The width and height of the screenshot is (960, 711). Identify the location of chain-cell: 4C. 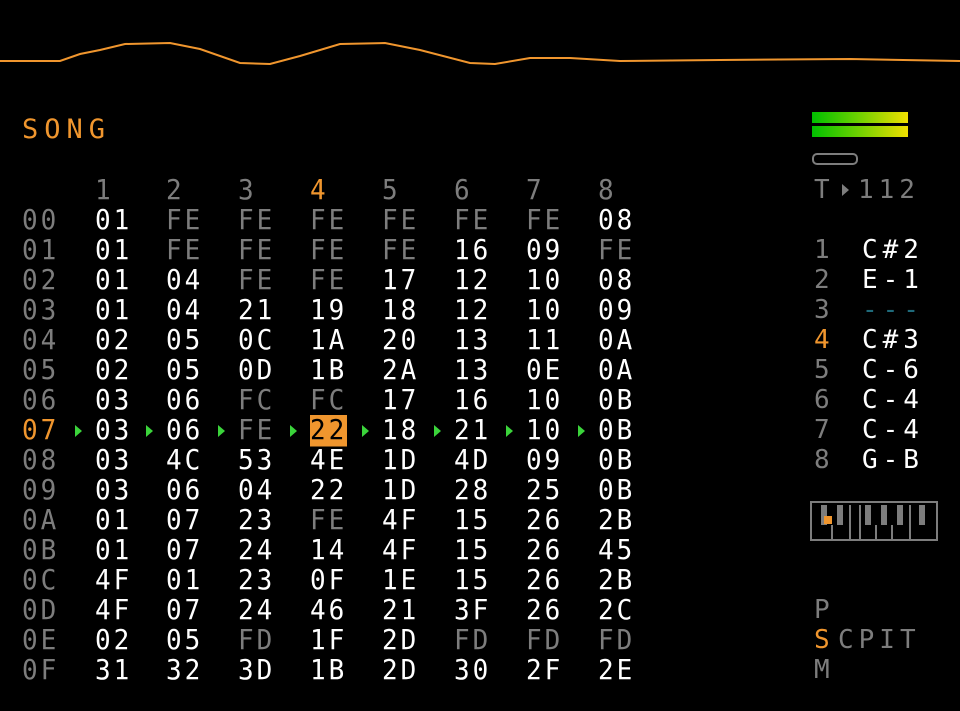
(184, 461).